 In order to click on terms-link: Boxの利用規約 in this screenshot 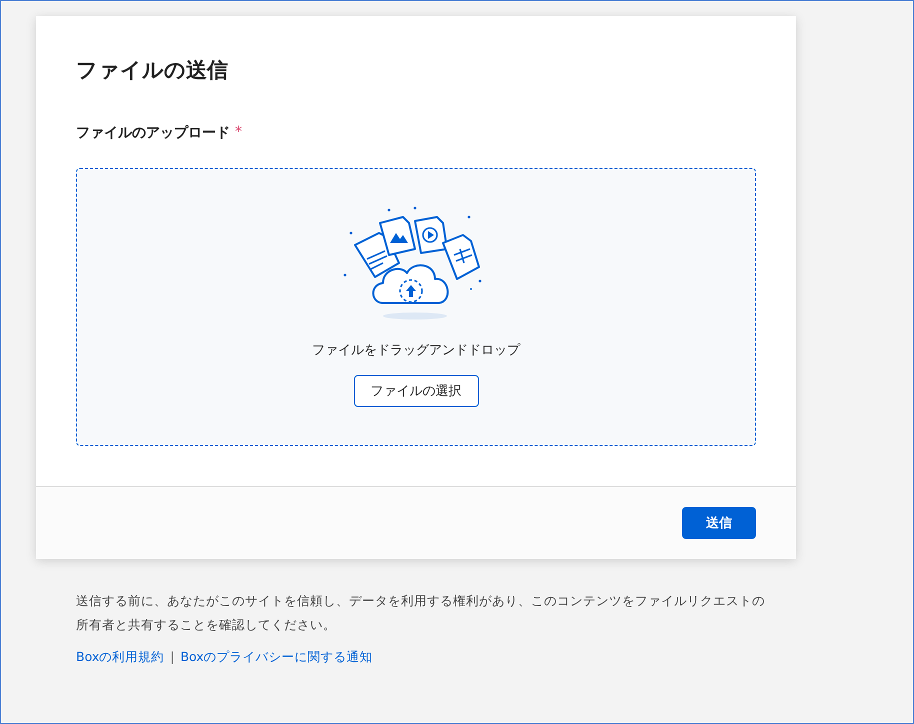, I will do `click(120, 657)`.